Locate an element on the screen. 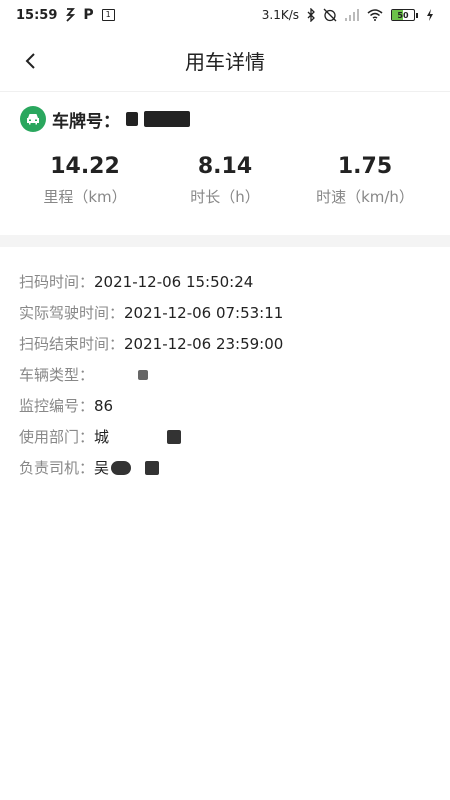 Image resolution: width=450 pixels, height=800 pixels. detail-row-scan-time: 扫码时间： 2021-12-06 15:50:24 is located at coordinates (151, 281).